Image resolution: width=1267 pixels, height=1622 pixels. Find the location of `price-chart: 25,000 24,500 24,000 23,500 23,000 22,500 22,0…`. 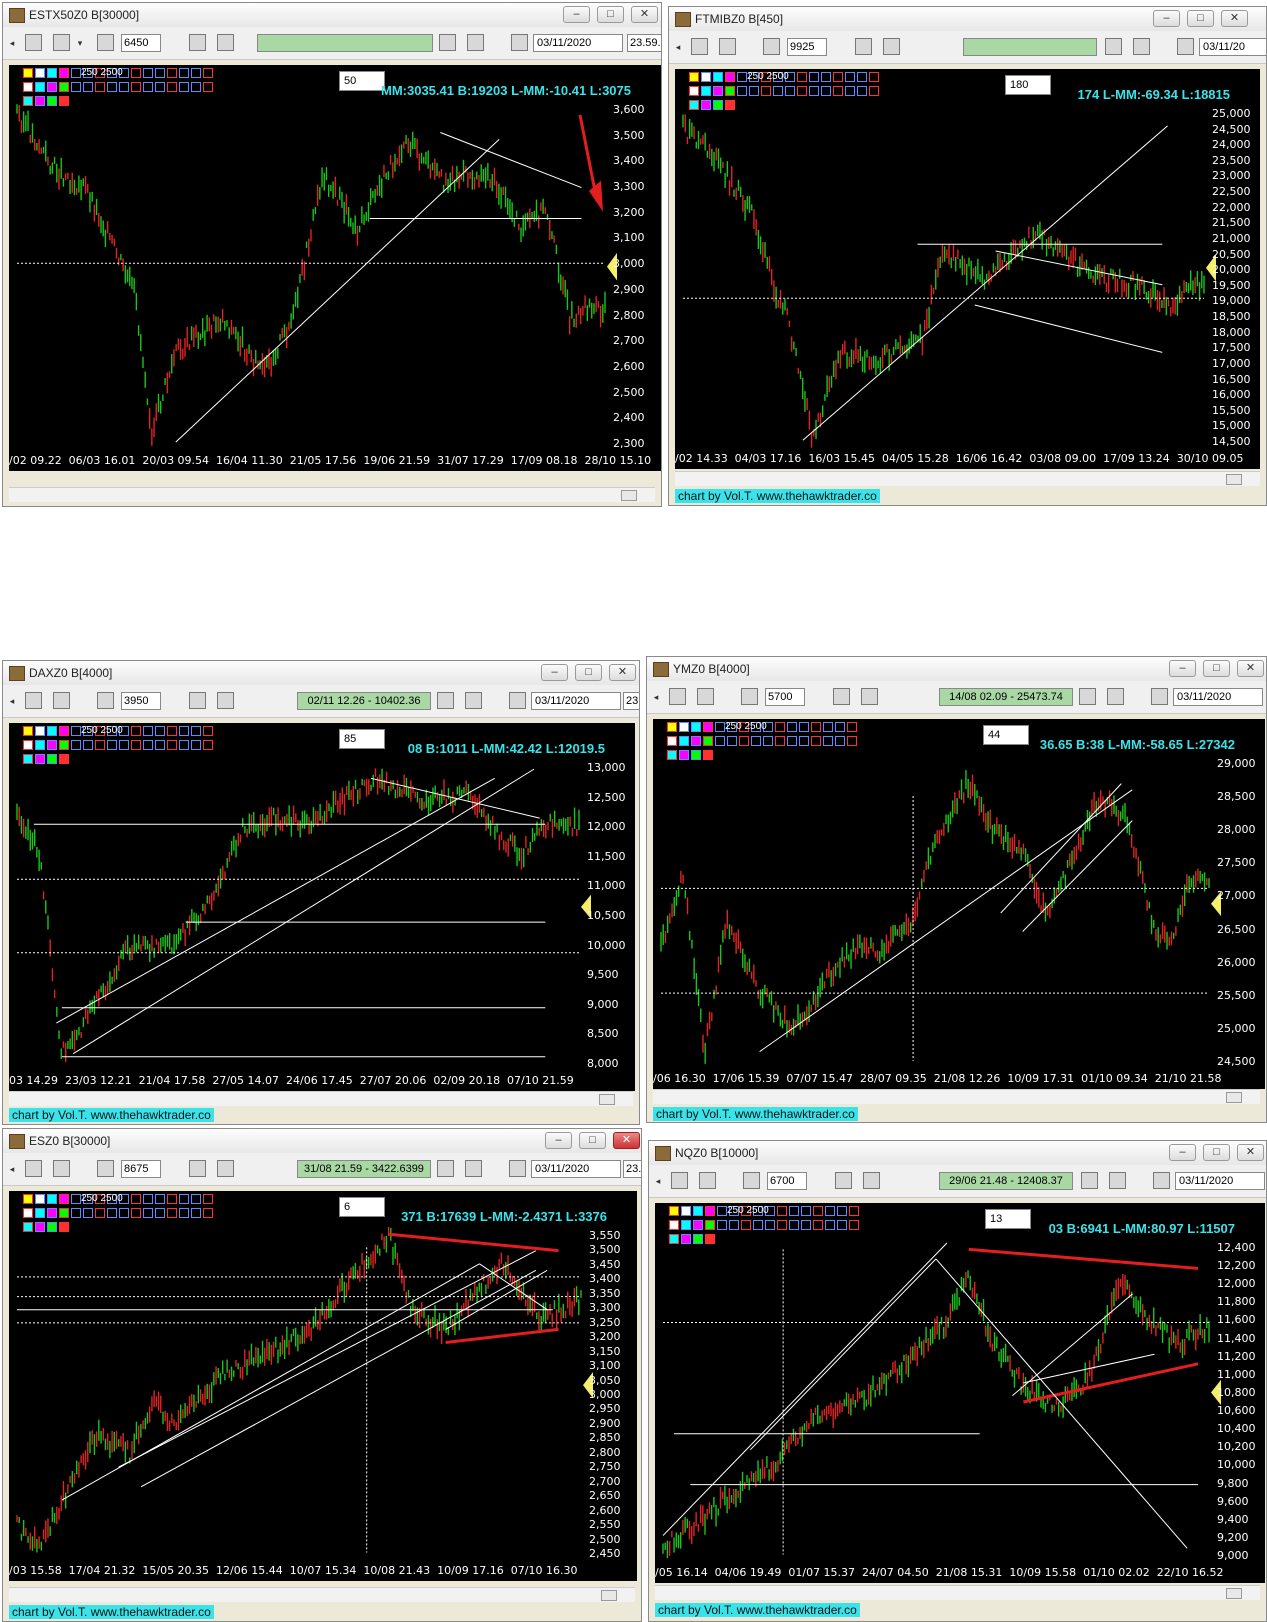

price-chart: 25,000 24,500 24,000 23,500 23,000 22,500 22,0… is located at coordinates (967, 269).